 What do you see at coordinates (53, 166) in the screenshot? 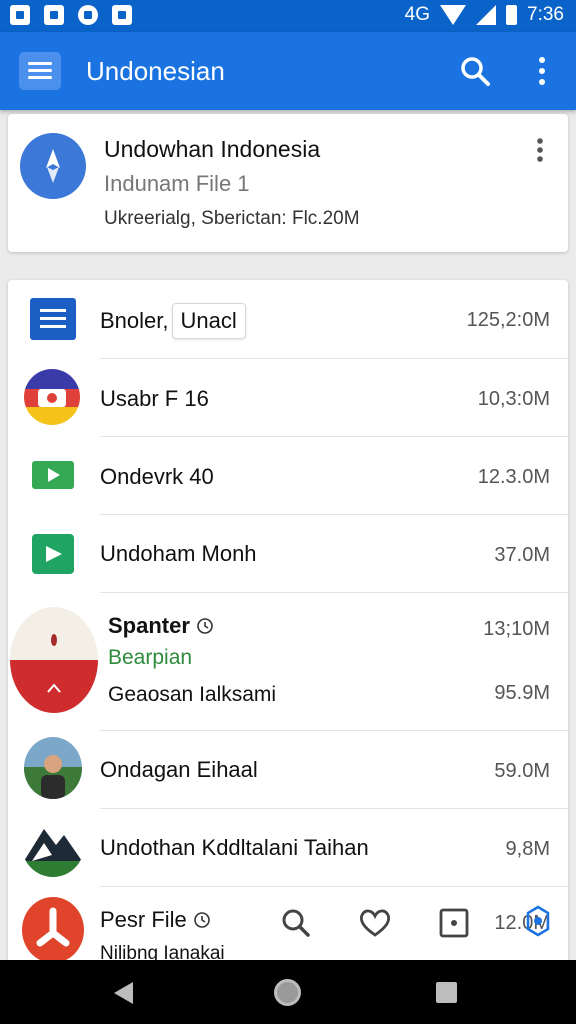
I see `compass-icon` at bounding box center [53, 166].